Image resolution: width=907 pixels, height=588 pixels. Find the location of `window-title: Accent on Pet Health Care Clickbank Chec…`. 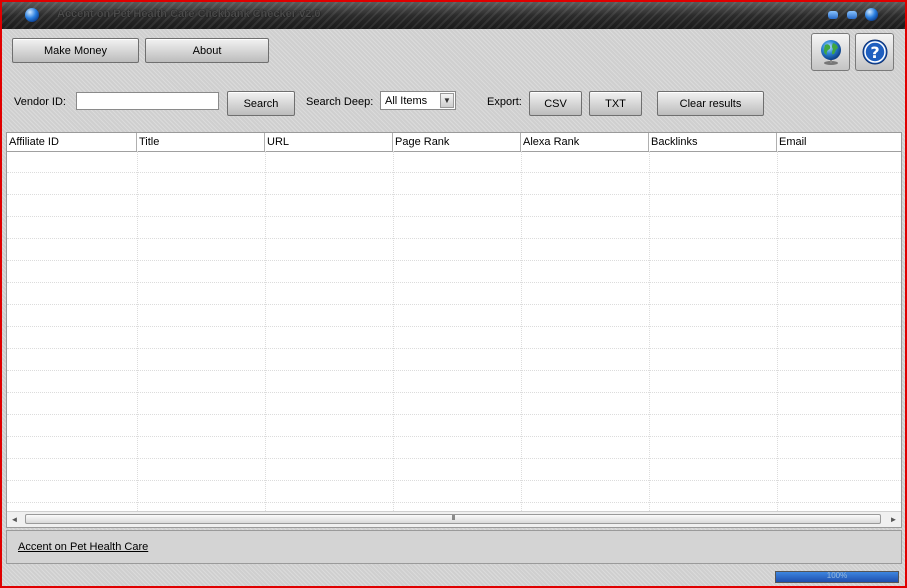

window-title: Accent on Pet Health Care Clickbank Chec… is located at coordinates (189, 14).